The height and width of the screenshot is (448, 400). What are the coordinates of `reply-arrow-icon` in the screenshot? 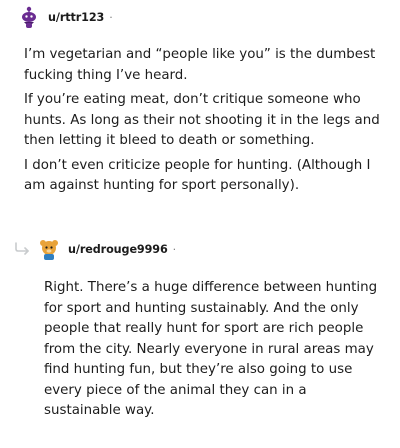 It's located at (23, 247).